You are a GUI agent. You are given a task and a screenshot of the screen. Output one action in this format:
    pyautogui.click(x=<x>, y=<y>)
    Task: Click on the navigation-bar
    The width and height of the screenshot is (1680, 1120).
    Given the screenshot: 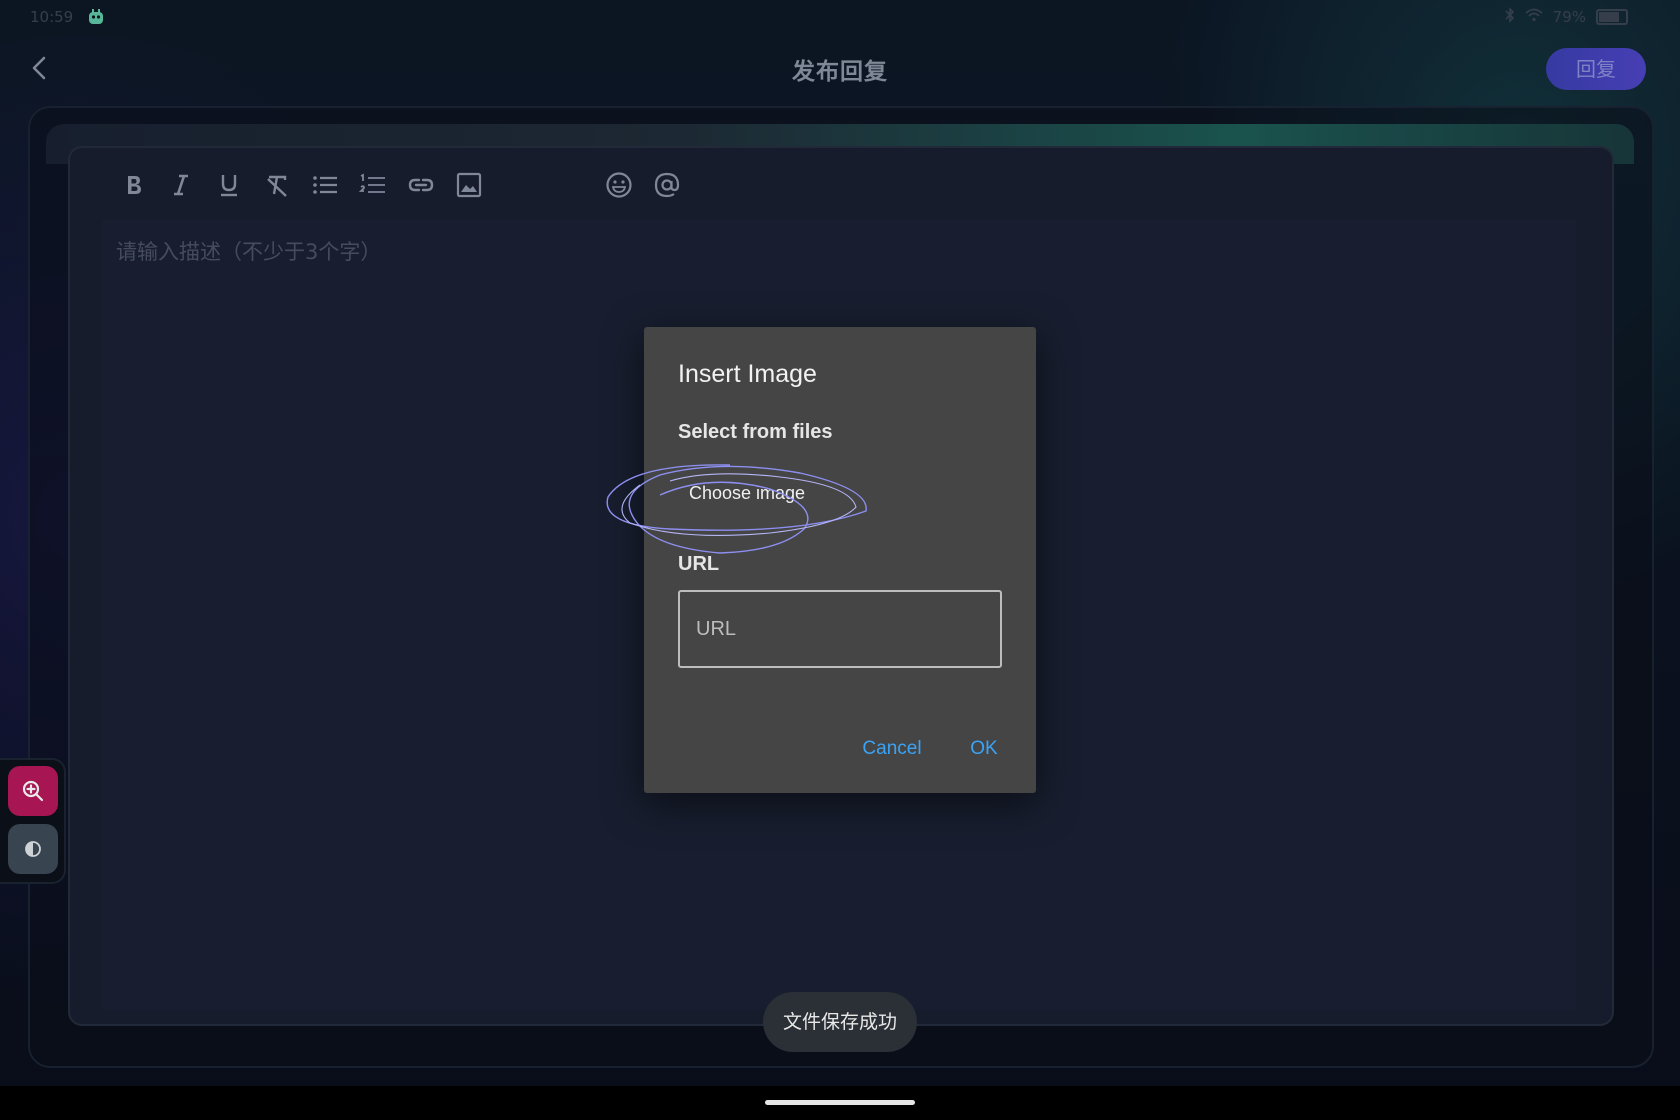 What is the action you would take?
    pyautogui.click(x=840, y=1103)
    